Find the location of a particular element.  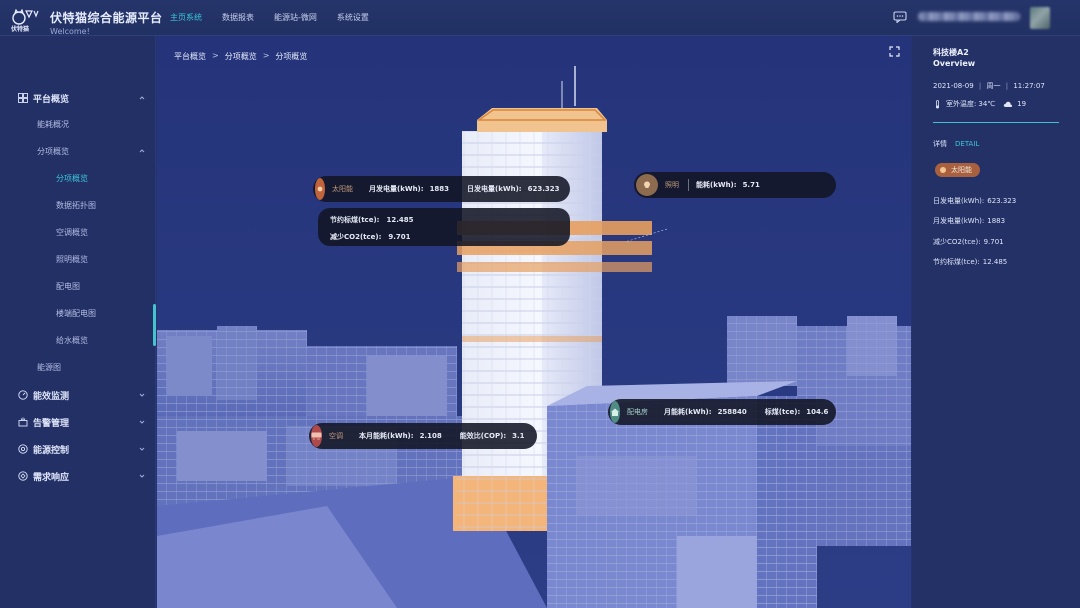

sidebar-item-distribution-map: 配电图 is located at coordinates (78, 286).